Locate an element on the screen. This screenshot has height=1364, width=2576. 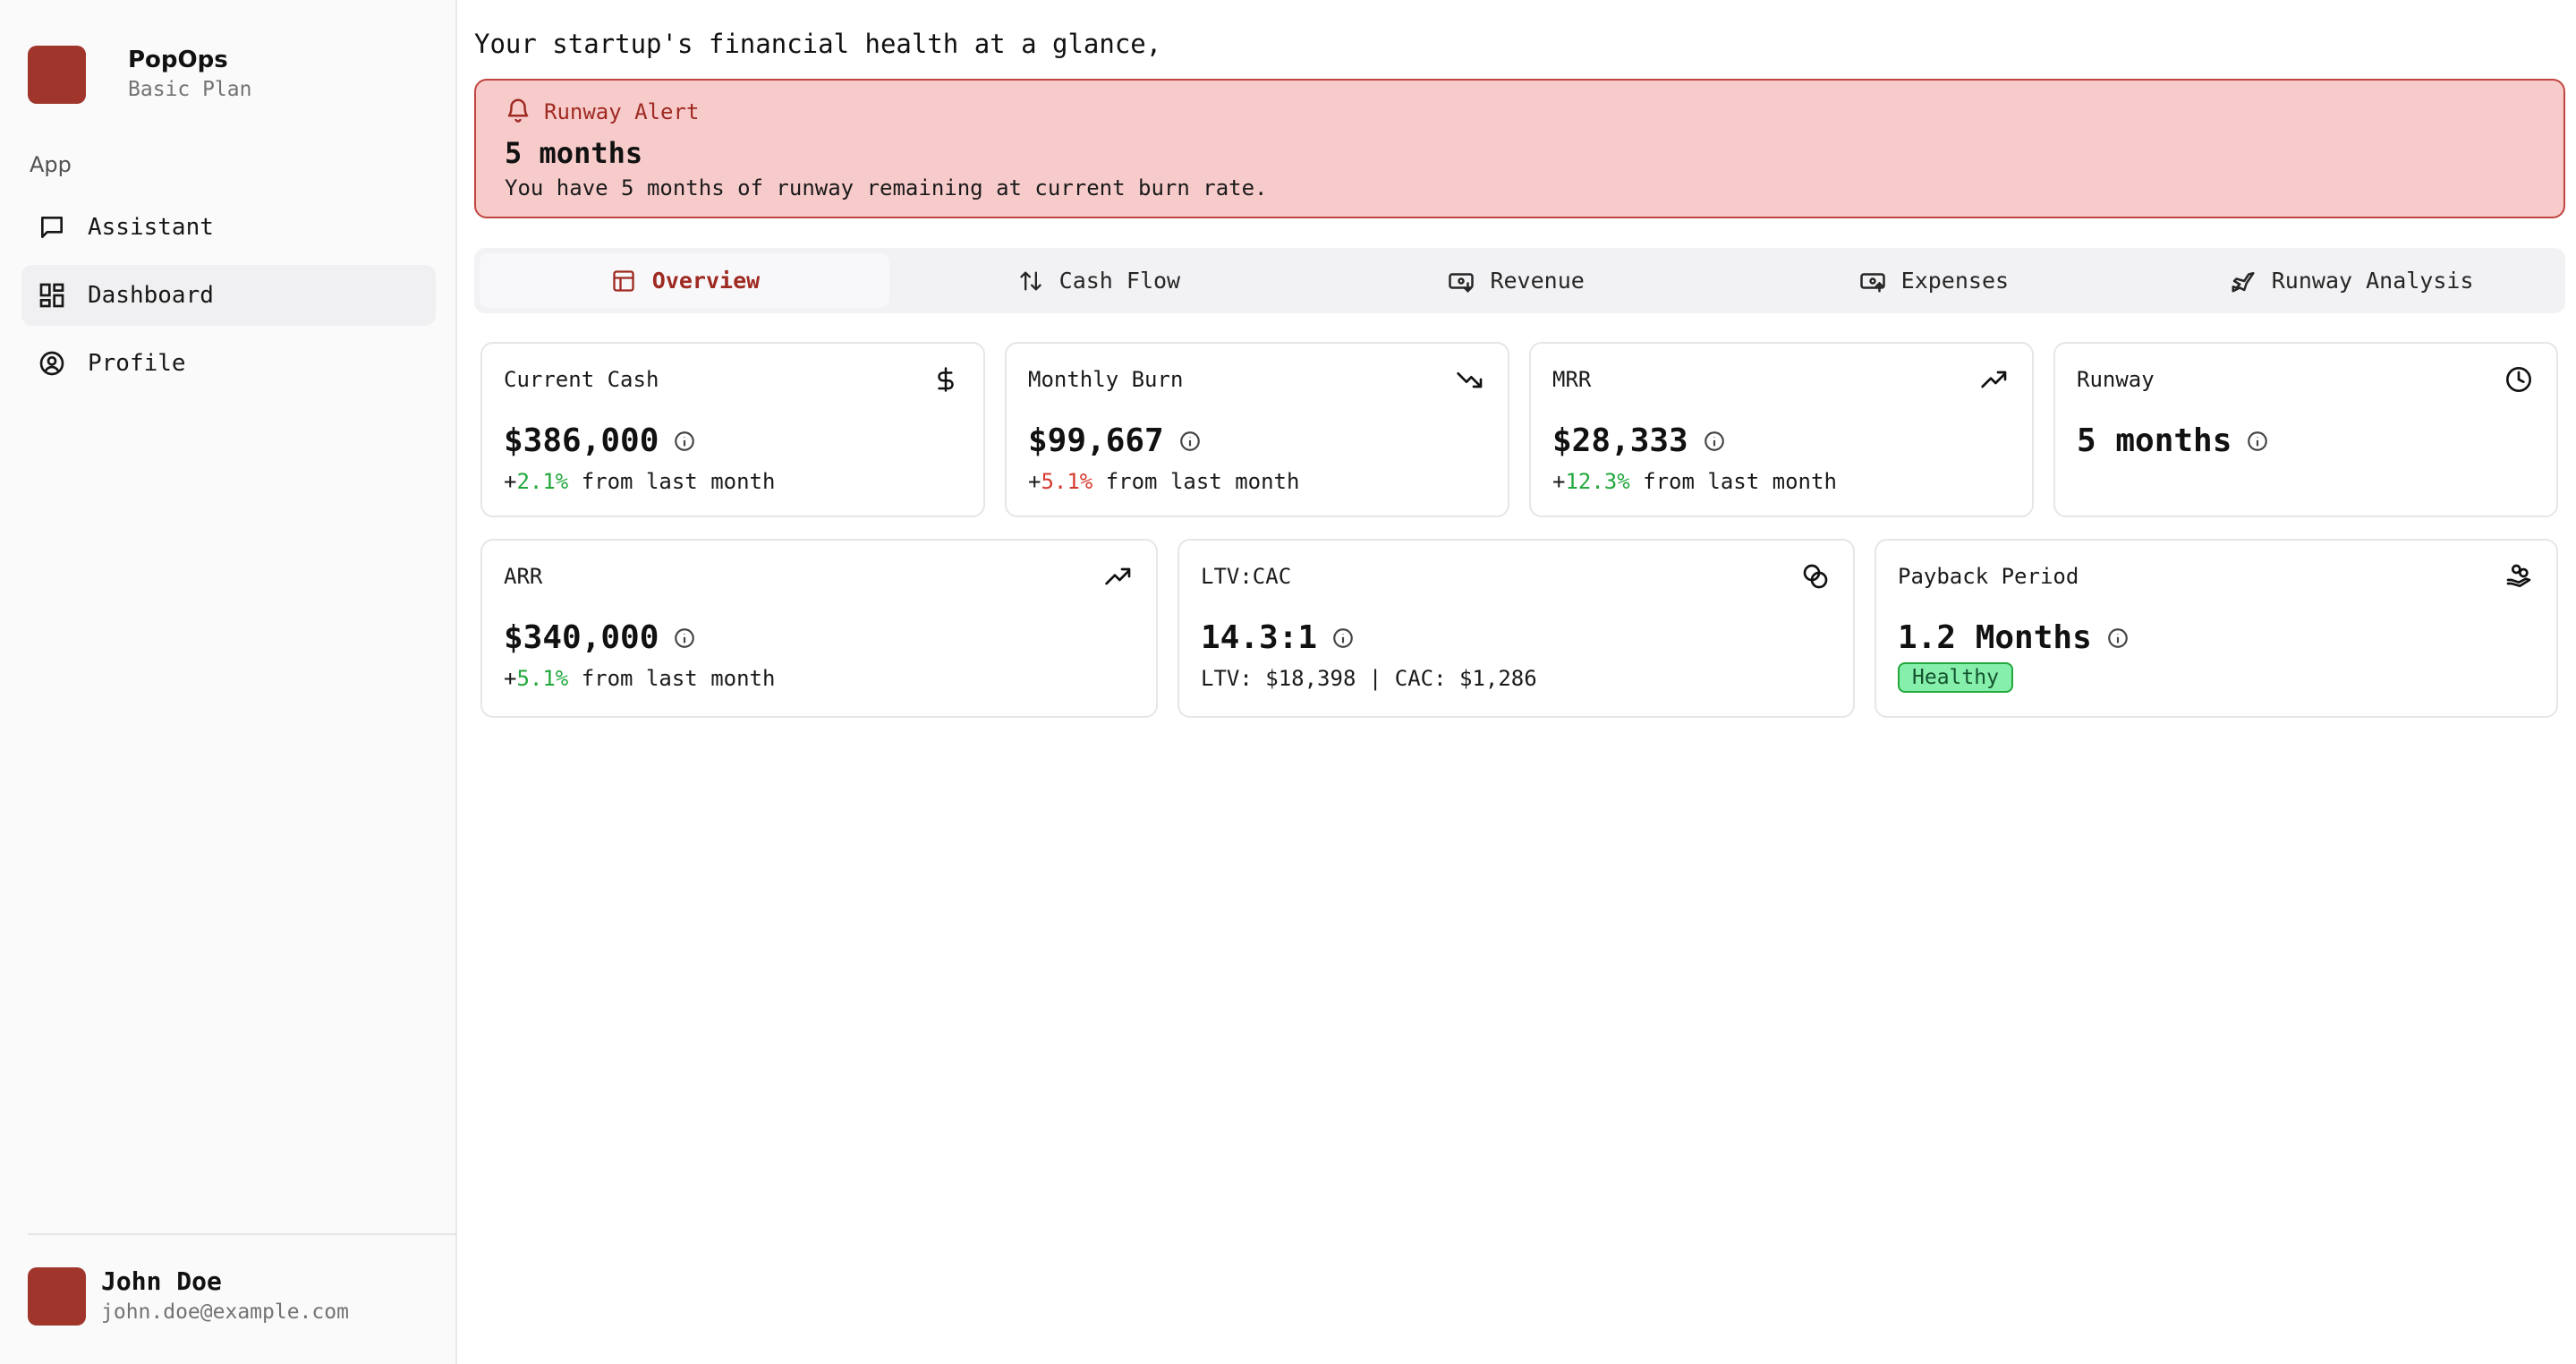
card-value: 14.3:1 is located at coordinates (1278, 637).